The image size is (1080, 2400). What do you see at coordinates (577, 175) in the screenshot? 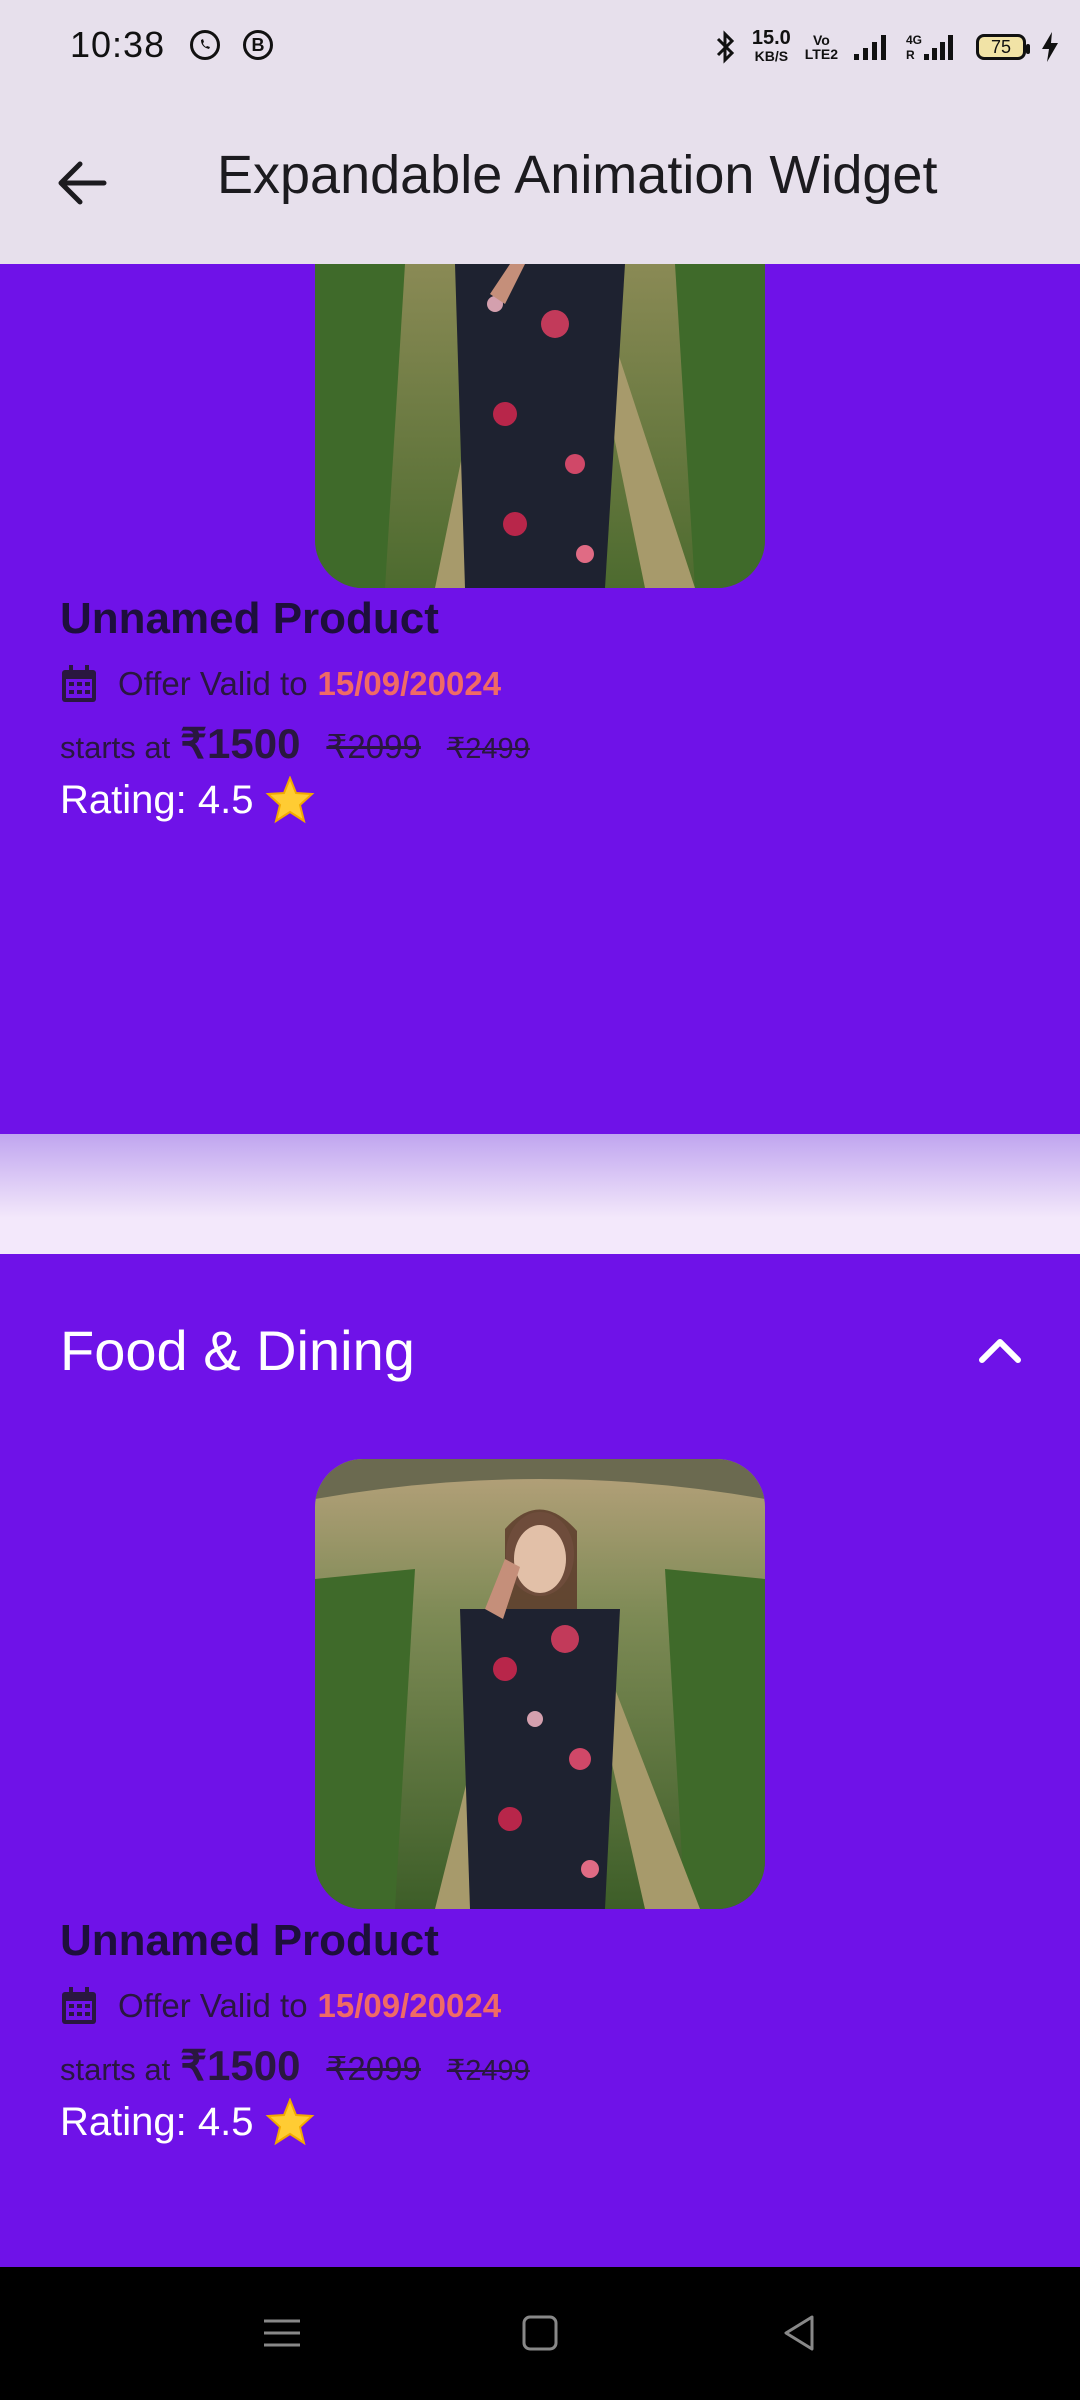
I see `page-title: Expandable Animation Widget` at bounding box center [577, 175].